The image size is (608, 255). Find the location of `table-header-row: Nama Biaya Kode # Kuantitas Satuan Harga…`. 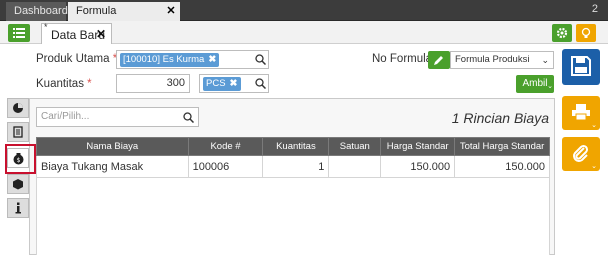

table-header-row: Nama Biaya Kode # Kuantitas Satuan Harga… is located at coordinates (293, 146).